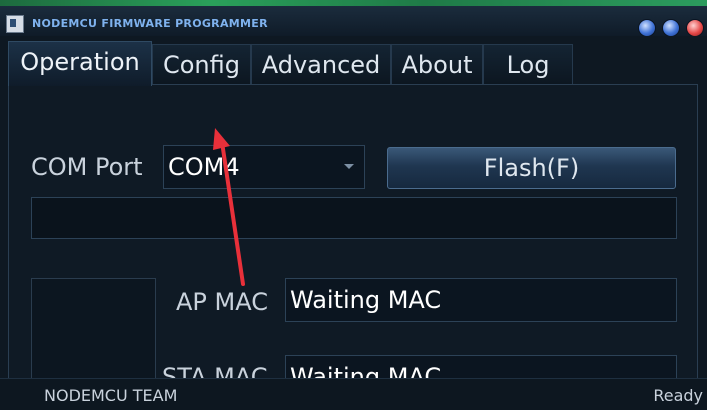 This screenshot has width=707, height=410. Describe the element at coordinates (80, 63) in the screenshot. I see `tab-operation: Operation` at that location.